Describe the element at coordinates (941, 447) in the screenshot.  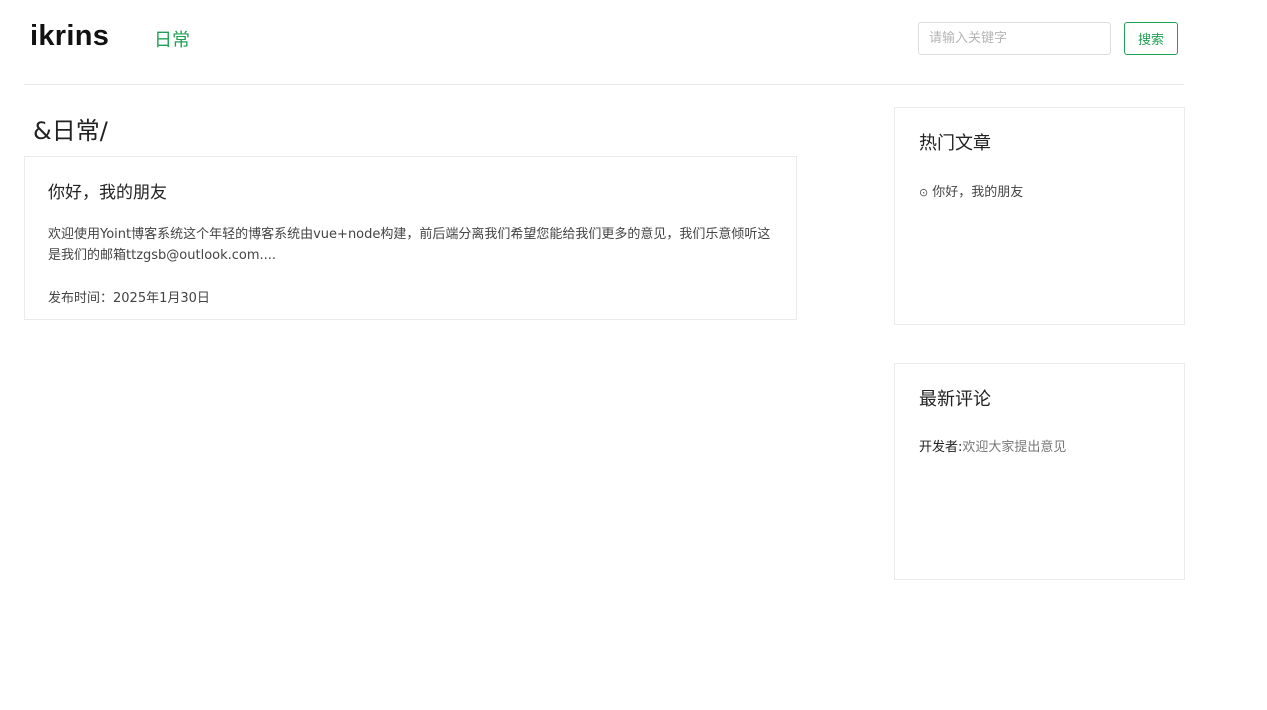
I see `comment-author: 开发者:` at that location.